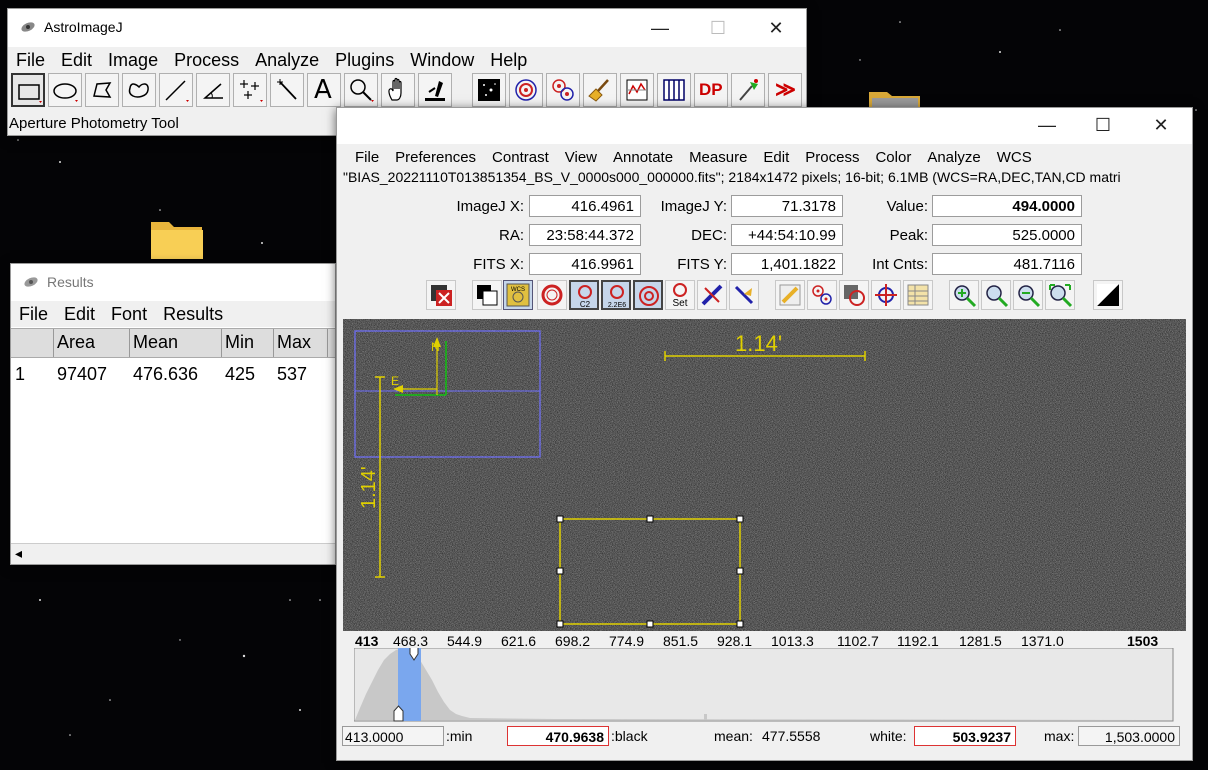  I want to click on set-icon: Set, so click(680, 295).